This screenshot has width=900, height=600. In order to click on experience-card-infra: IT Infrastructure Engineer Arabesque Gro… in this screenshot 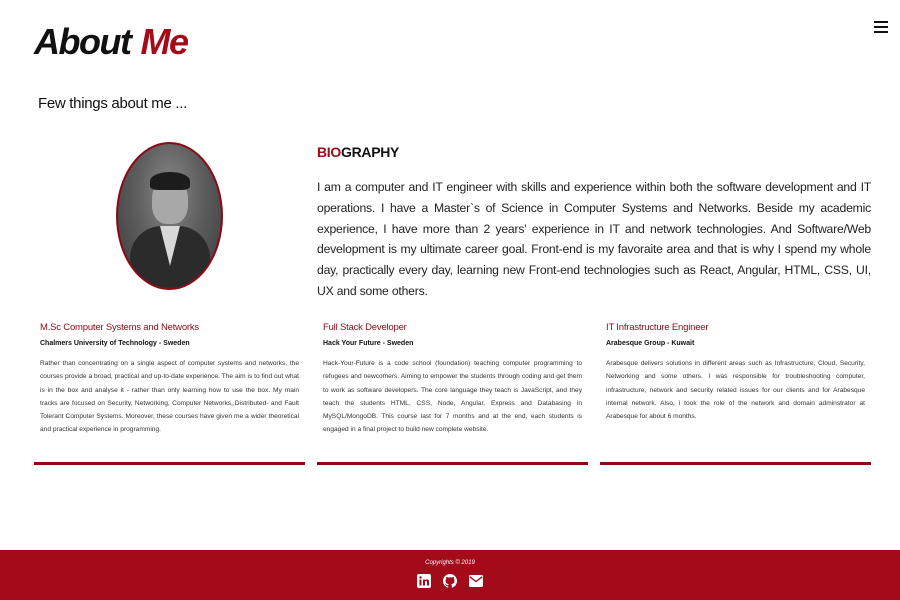, I will do `click(735, 393)`.